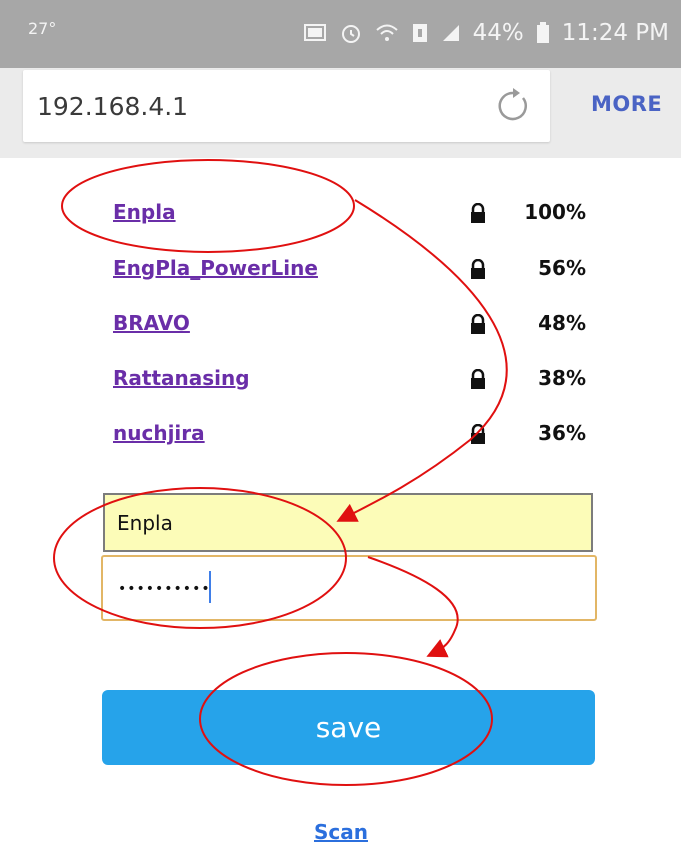 The width and height of the screenshot is (681, 846). What do you see at coordinates (422, 360) in the screenshot?
I see `annotation-arrow` at bounding box center [422, 360].